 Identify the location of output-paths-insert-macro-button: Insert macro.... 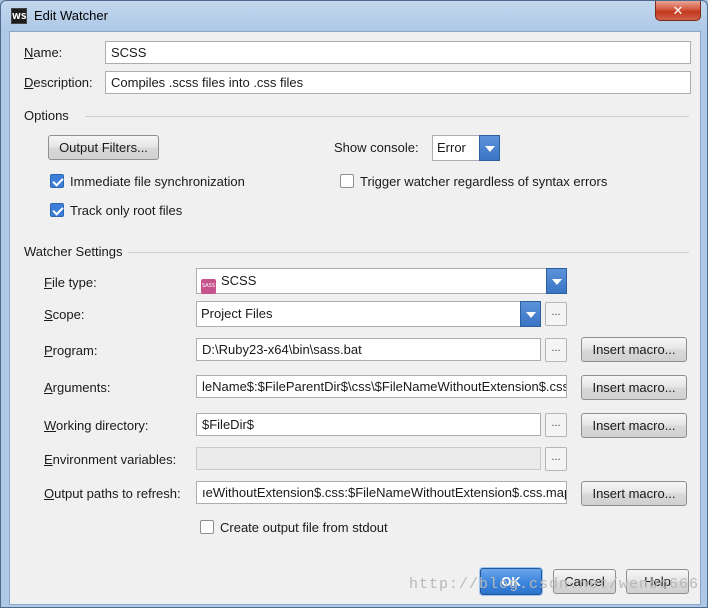
(634, 493).